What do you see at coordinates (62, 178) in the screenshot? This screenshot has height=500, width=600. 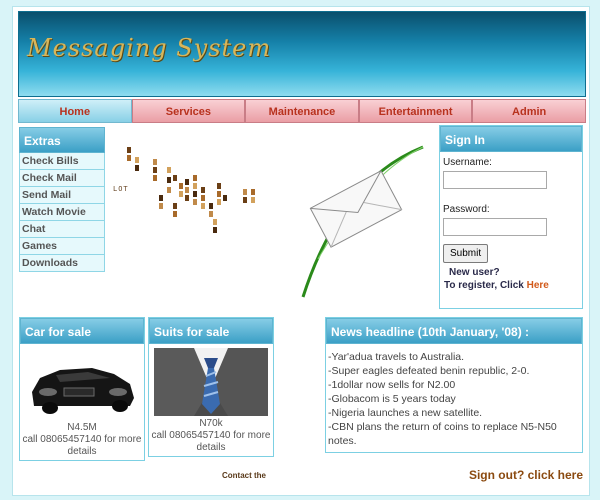 I see `extras-item-check-mail: Check Mail` at bounding box center [62, 178].